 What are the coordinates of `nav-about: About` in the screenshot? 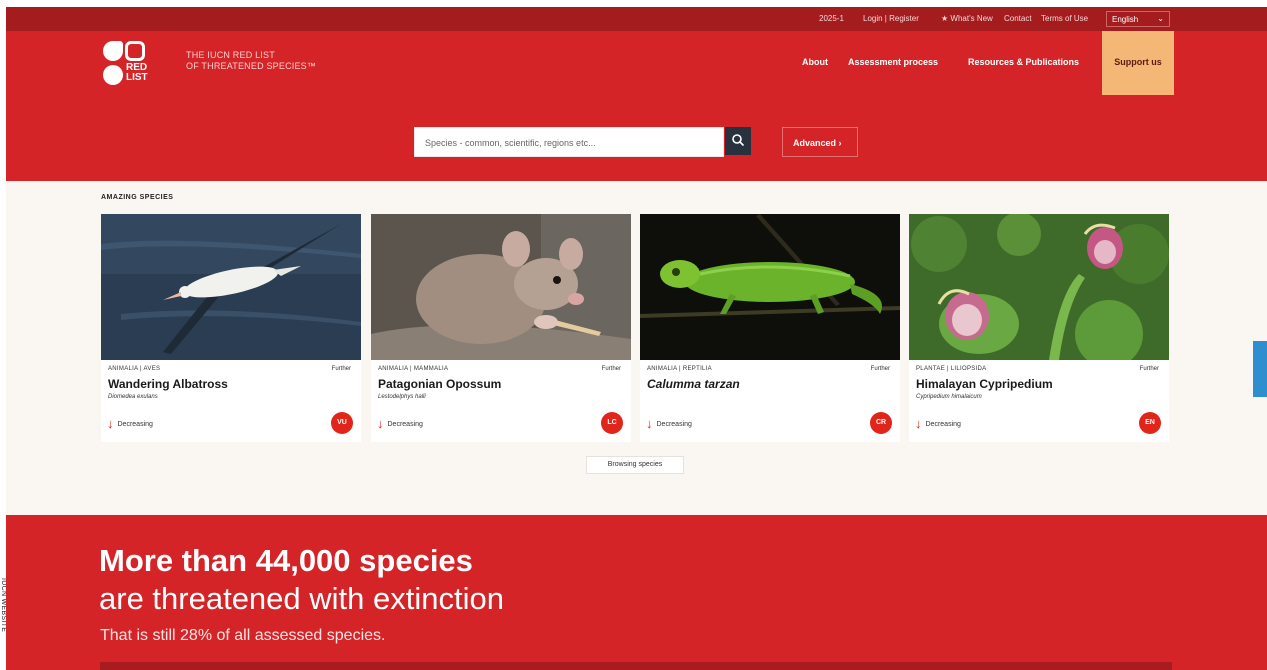 It's located at (815, 62).